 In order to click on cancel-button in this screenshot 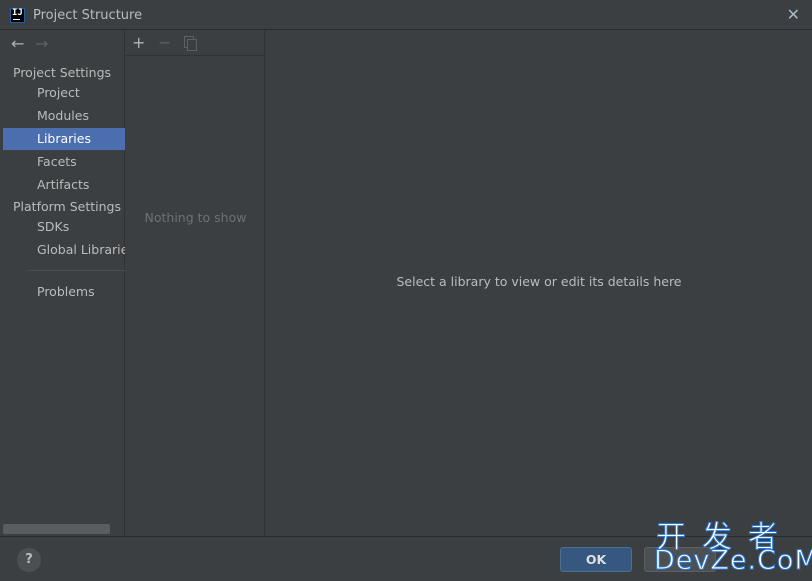, I will do `click(680, 559)`.